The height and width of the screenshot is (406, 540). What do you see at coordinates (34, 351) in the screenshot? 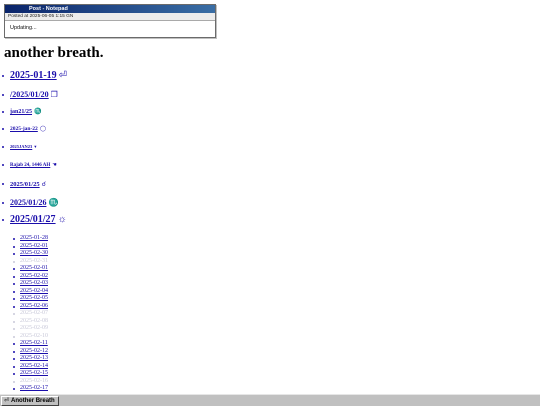
I see `archive-link: 2025-02-12` at bounding box center [34, 351].